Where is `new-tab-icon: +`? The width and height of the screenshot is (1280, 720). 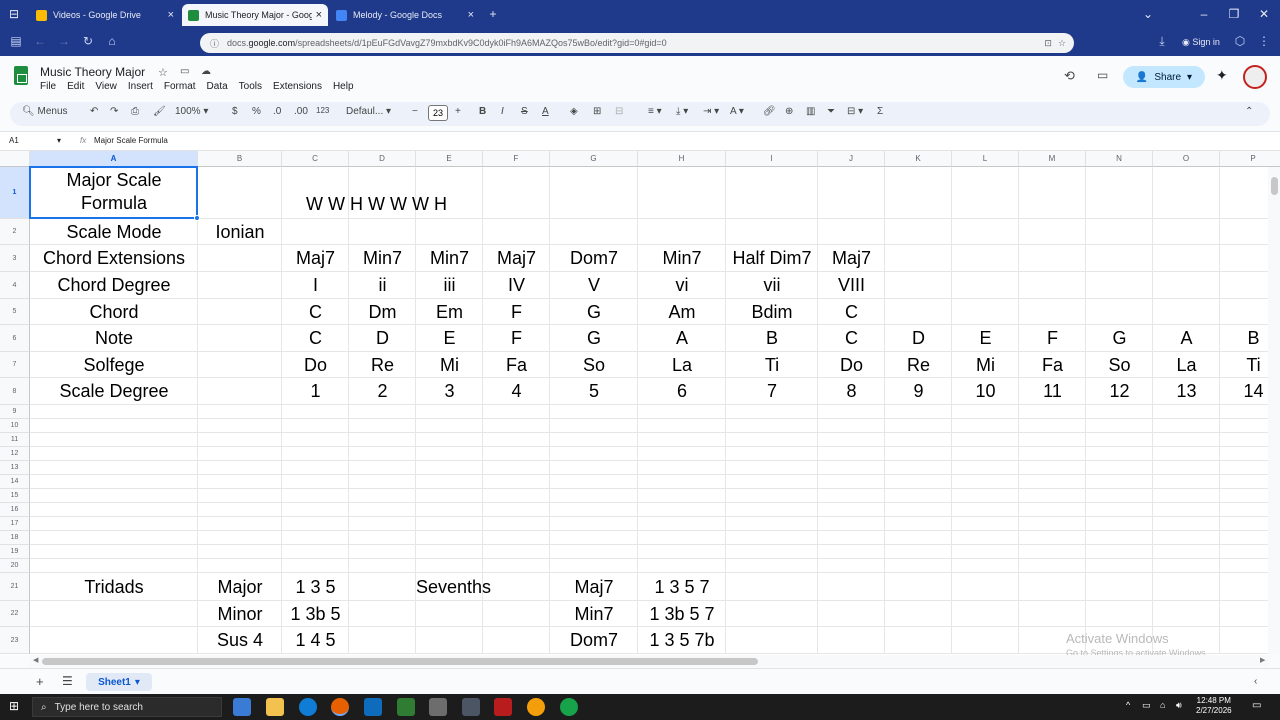
new-tab-icon: + is located at coordinates (493, 14).